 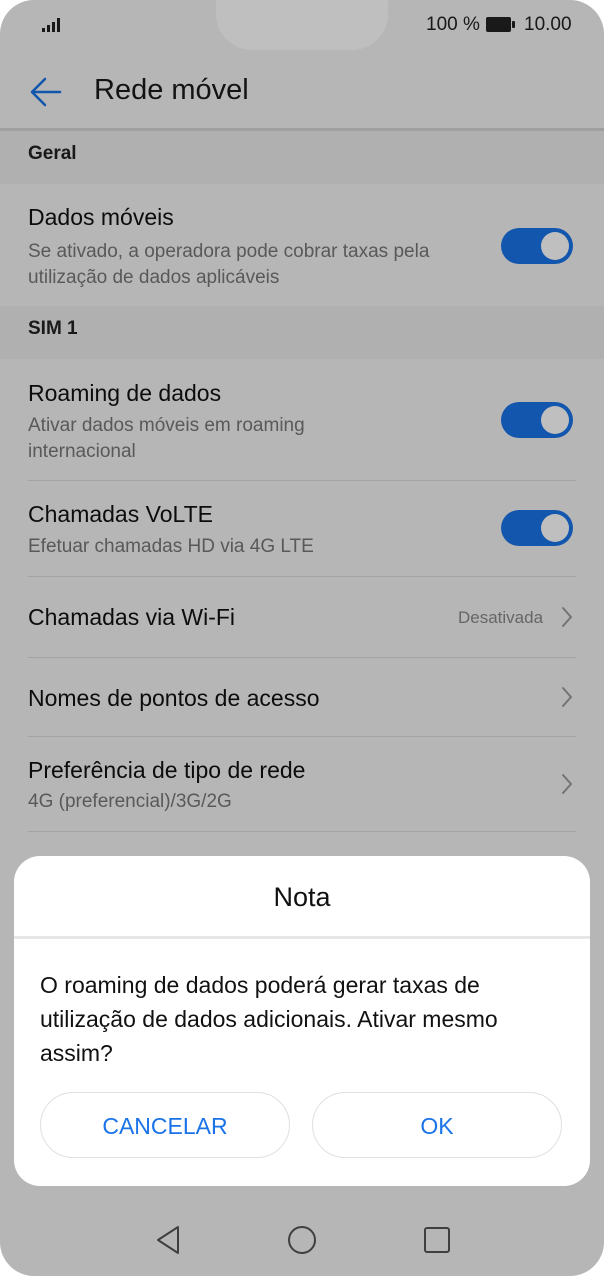 I want to click on ok-button: OK, so click(x=437, y=1125).